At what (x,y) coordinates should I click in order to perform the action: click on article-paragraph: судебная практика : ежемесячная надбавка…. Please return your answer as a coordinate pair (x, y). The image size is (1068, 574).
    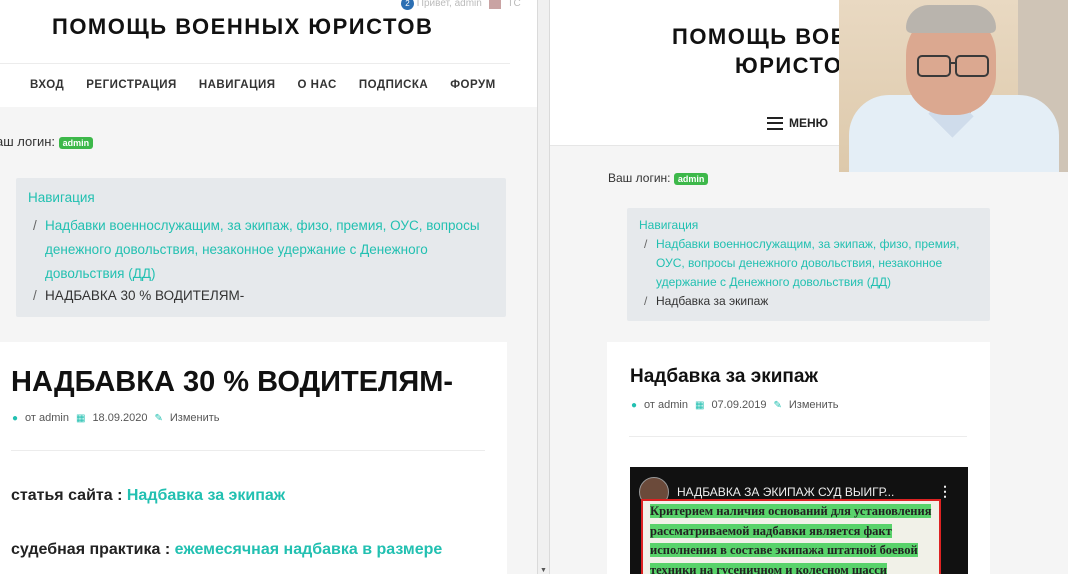
    Looking at the image, I should click on (226, 550).